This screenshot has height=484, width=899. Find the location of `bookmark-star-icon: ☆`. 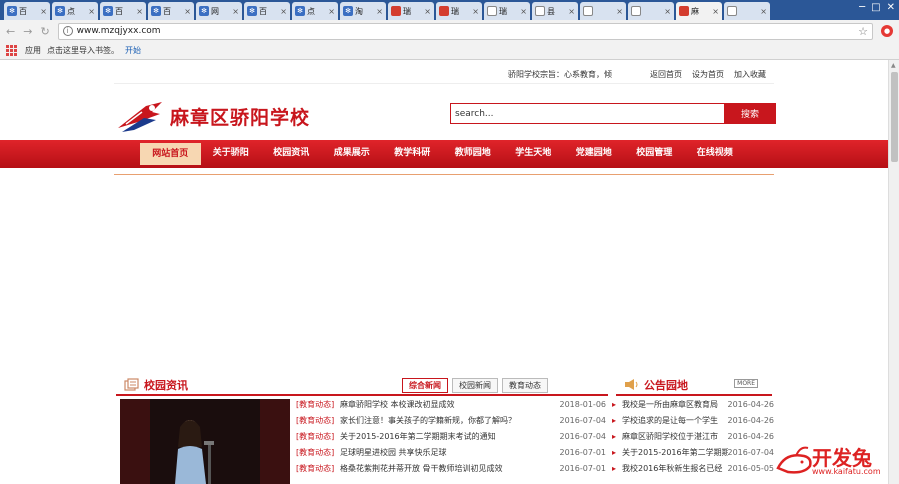

bookmark-star-icon: ☆ is located at coordinates (863, 31).